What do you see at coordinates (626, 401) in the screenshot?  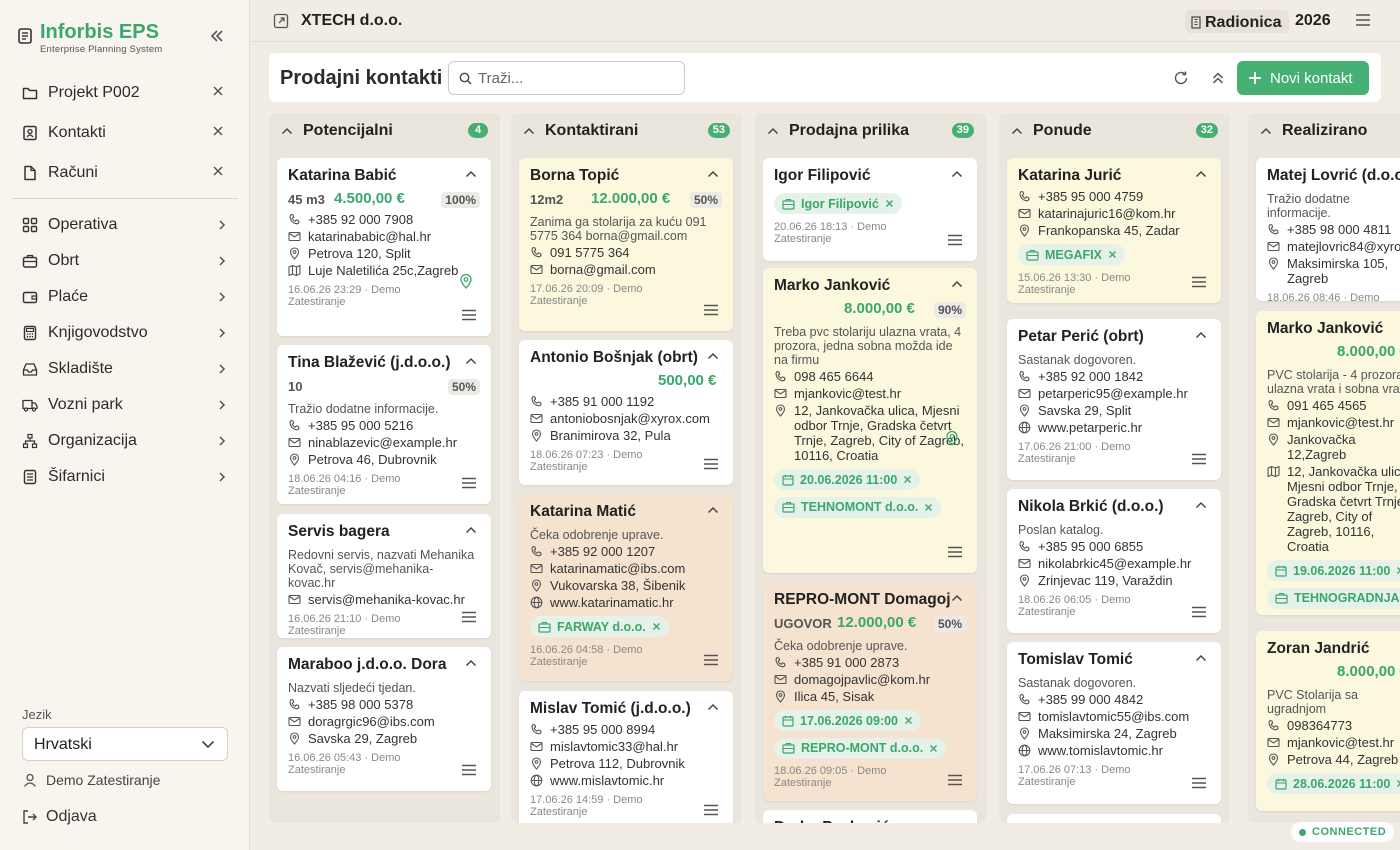 I see `contact-phone: +385 91 000 1192` at bounding box center [626, 401].